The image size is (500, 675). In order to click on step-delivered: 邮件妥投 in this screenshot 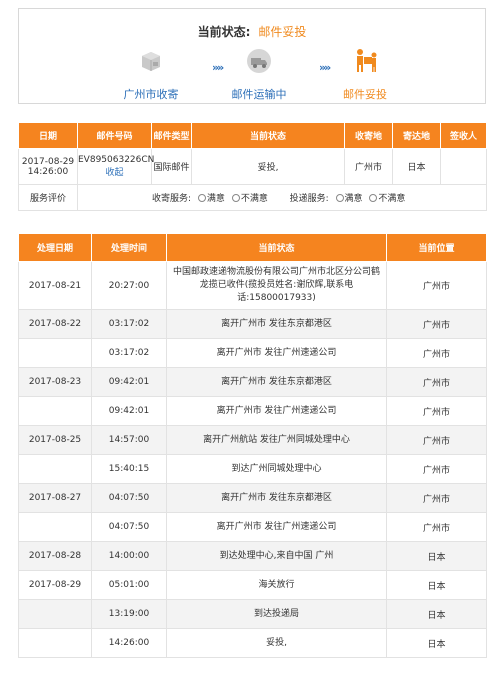, I will do `click(365, 74)`.